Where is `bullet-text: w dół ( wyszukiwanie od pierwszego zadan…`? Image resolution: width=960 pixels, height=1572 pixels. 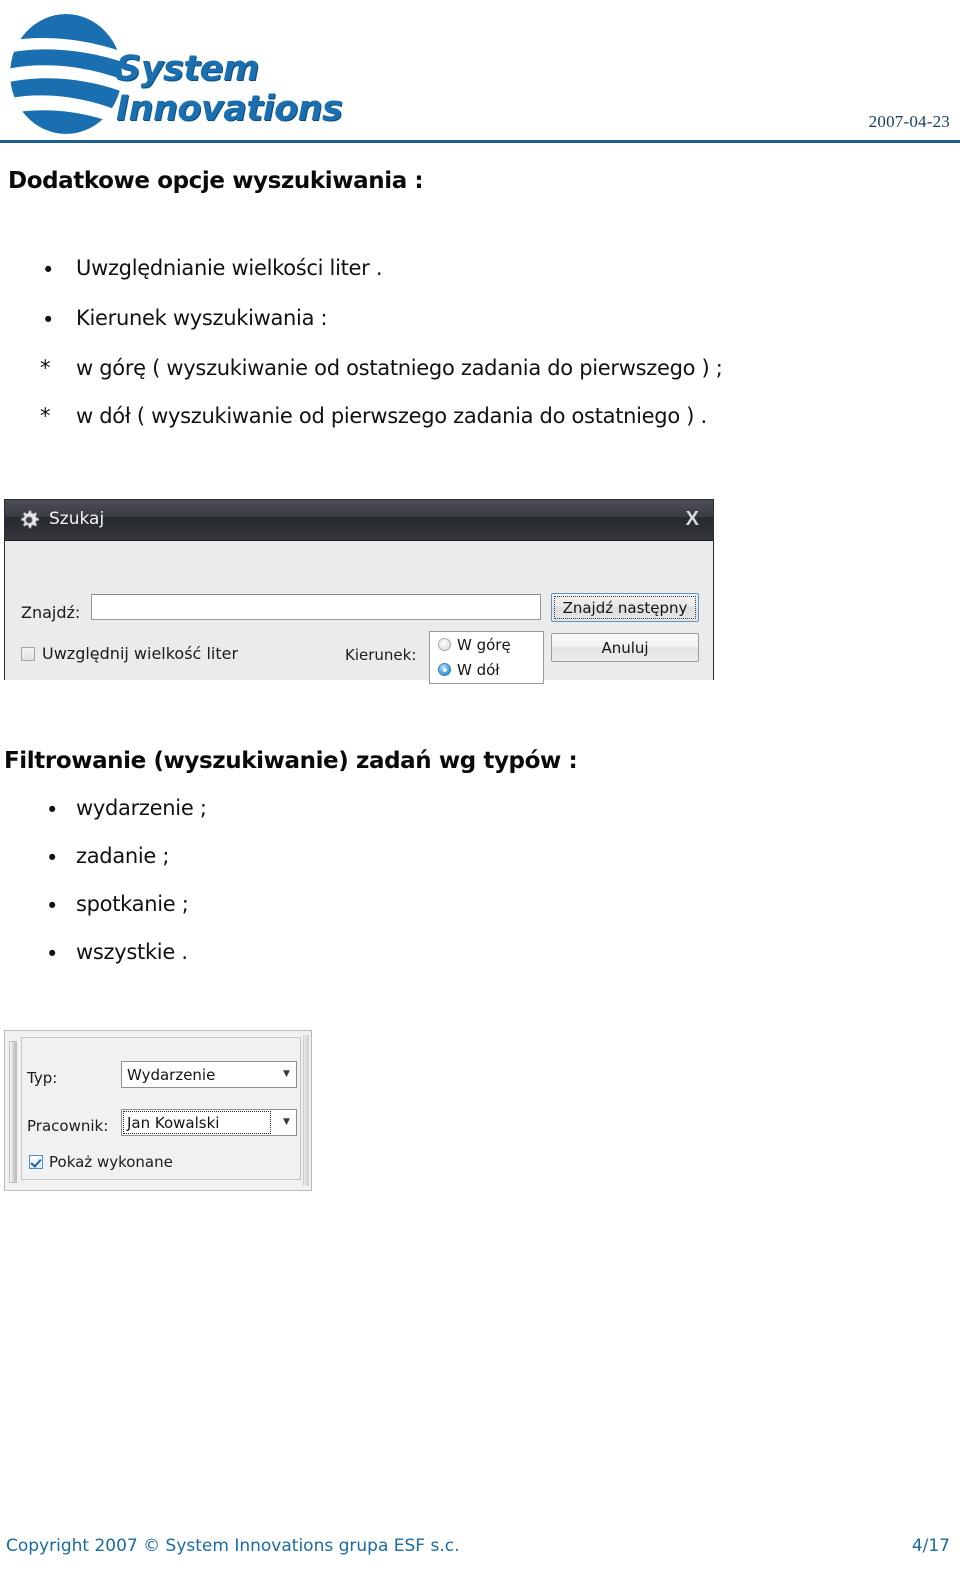 bullet-text: w dół ( wyszukiwanie od pierwszego zadan… is located at coordinates (391, 416).